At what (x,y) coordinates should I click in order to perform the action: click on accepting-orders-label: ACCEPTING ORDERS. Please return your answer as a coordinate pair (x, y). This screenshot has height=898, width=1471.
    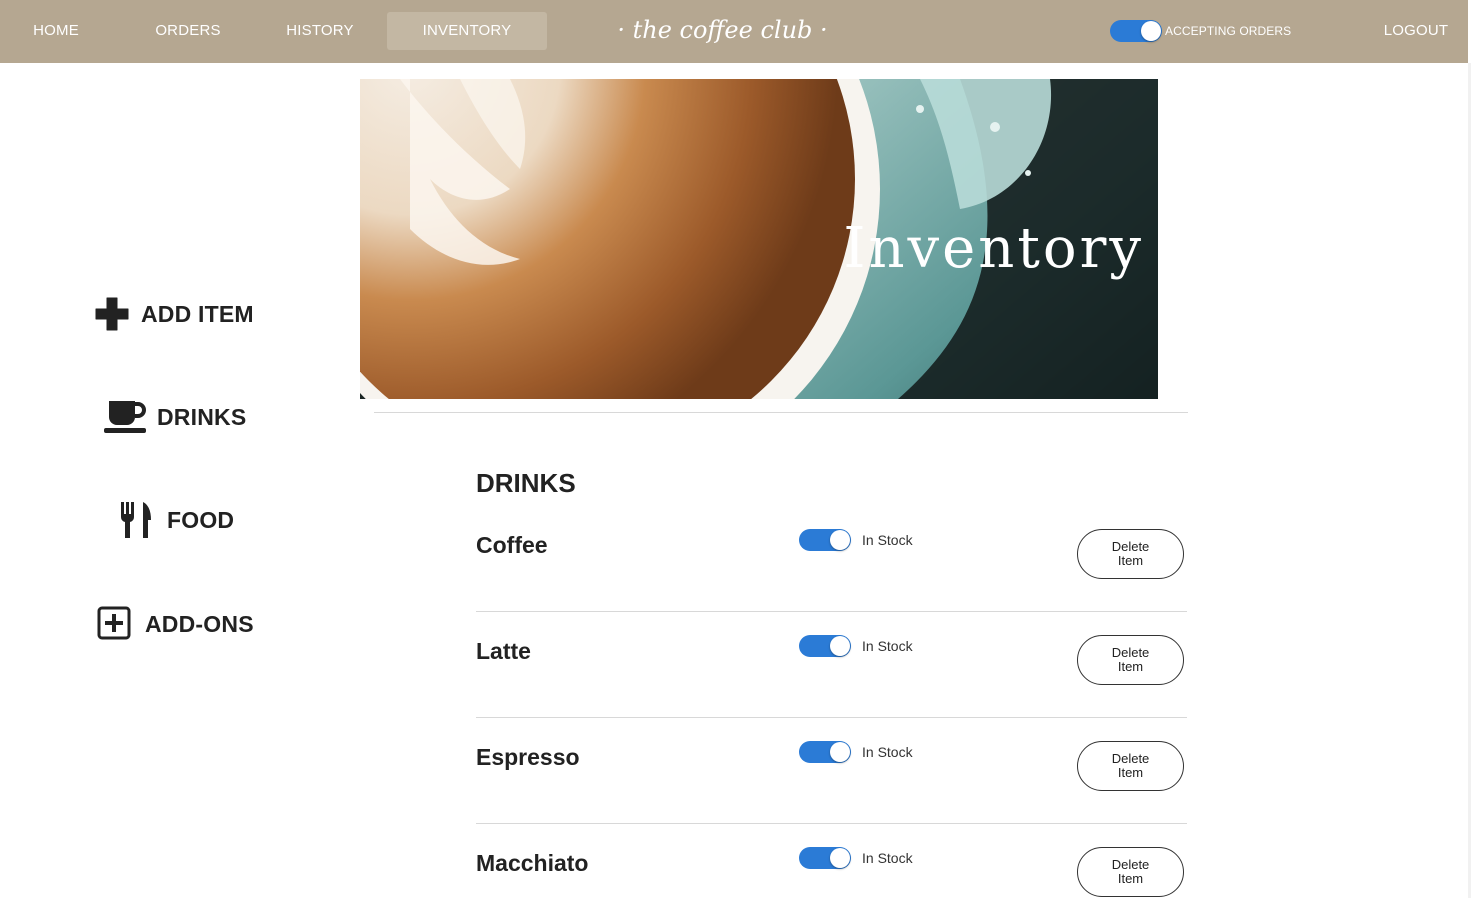
    Looking at the image, I should click on (1228, 31).